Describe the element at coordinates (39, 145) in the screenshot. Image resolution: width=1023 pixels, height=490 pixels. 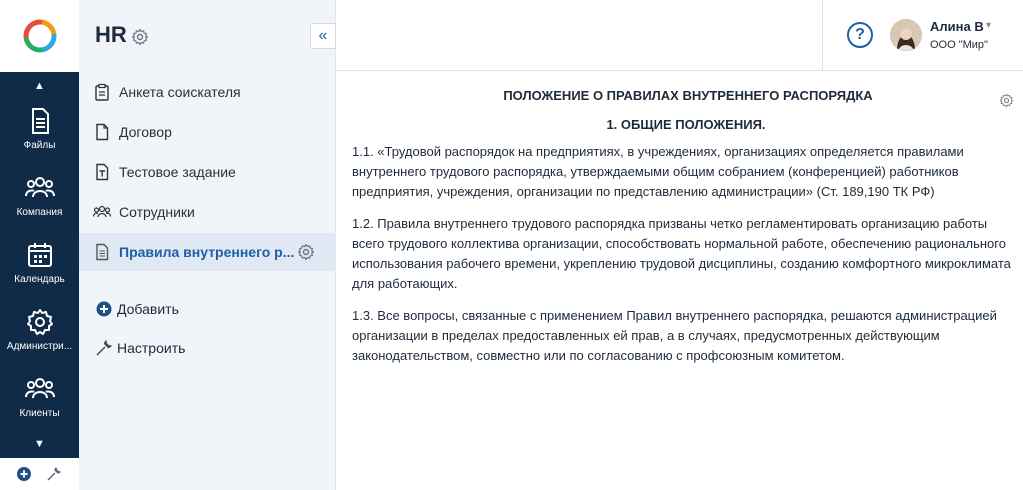
I see `rail-item-label: Файлы` at that location.